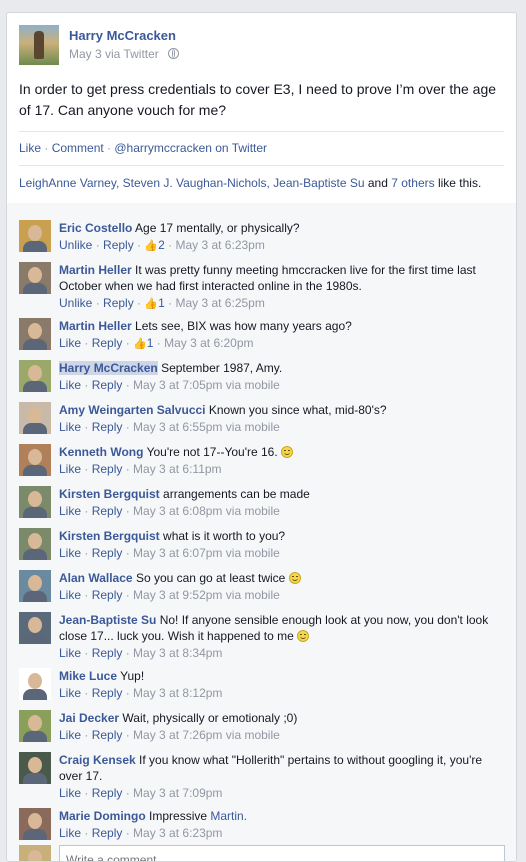 This screenshot has height=862, width=526. I want to click on comment-timestamp: May 3 at 8:34pm, so click(177, 653).